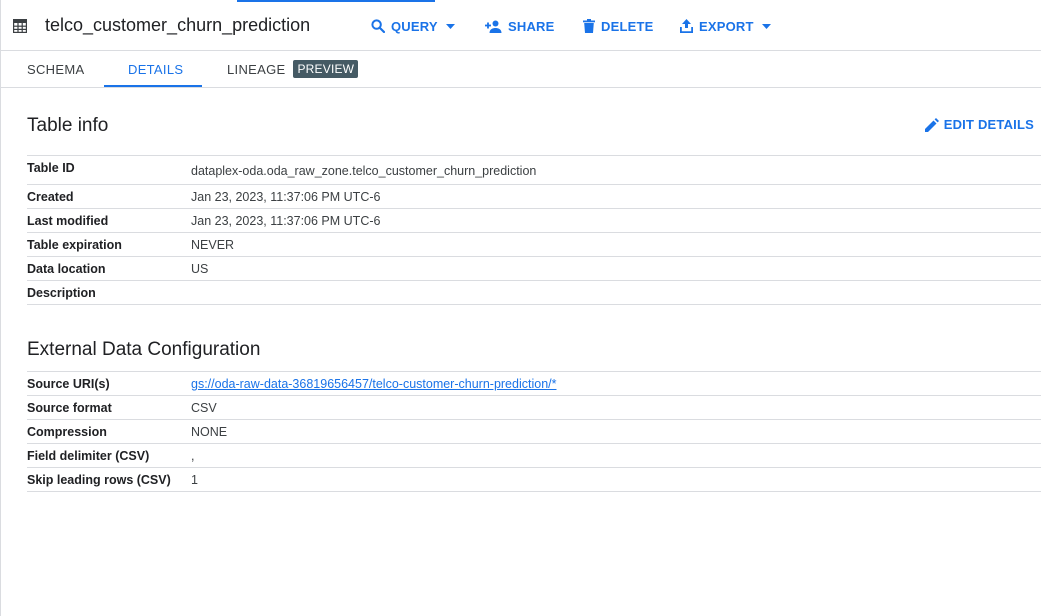  I want to click on row-value: 1, so click(194, 480).